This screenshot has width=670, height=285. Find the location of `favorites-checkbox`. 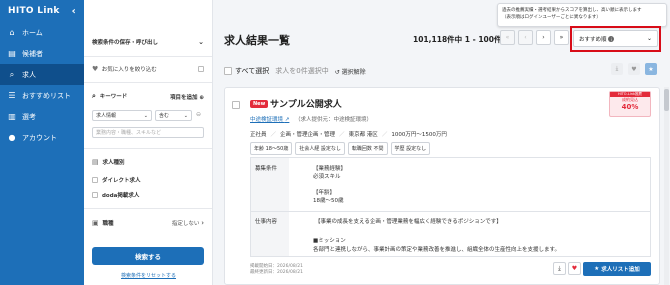

favorites-checkbox is located at coordinates (201, 69).